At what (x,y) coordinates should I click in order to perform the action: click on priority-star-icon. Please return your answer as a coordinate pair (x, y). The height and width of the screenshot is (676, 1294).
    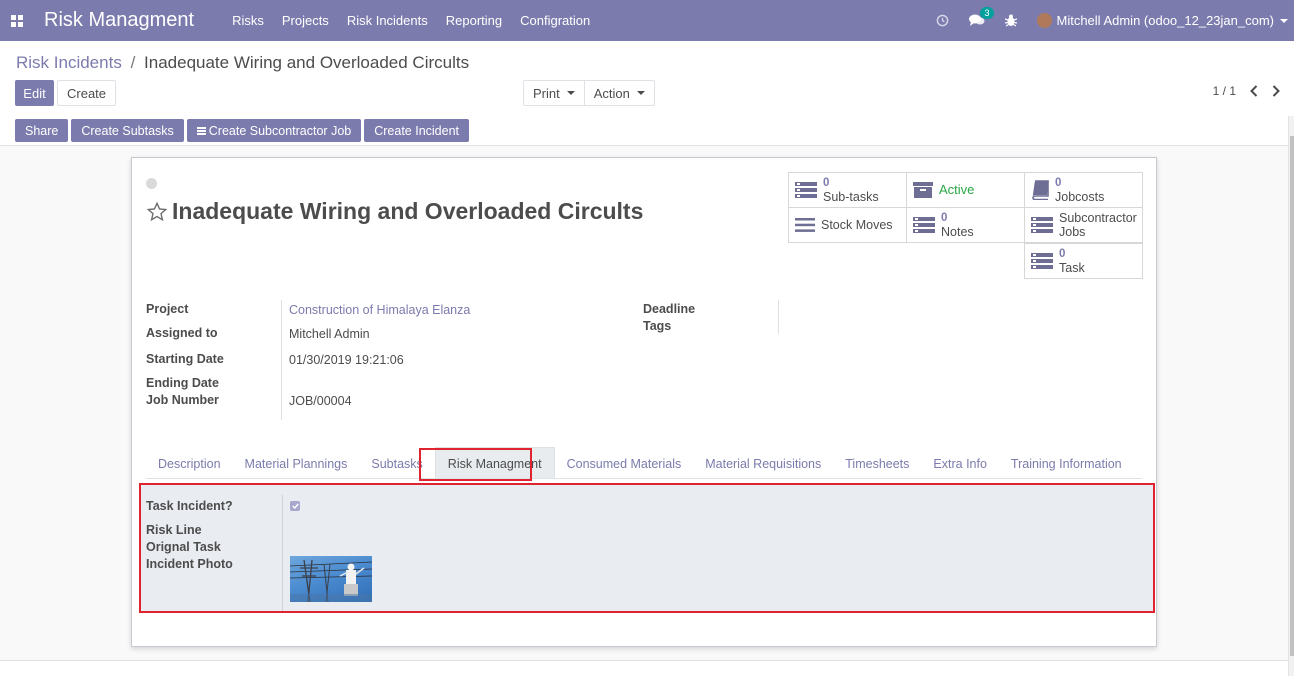
    Looking at the image, I should click on (157, 212).